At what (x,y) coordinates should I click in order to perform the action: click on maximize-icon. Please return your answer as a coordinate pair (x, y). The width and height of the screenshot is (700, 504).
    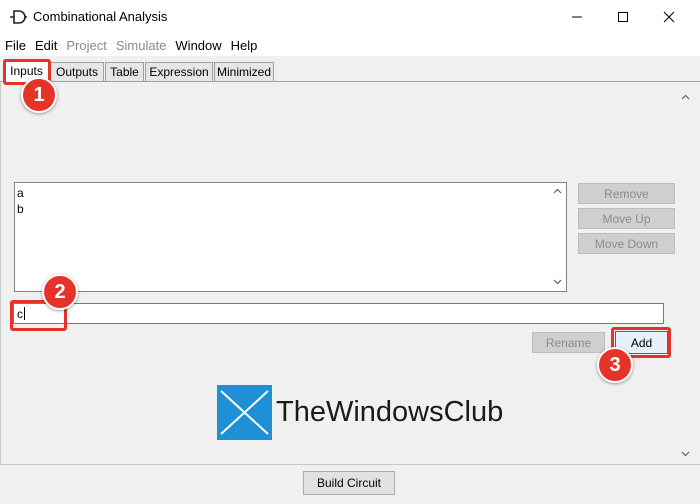
    Looking at the image, I should click on (623, 17).